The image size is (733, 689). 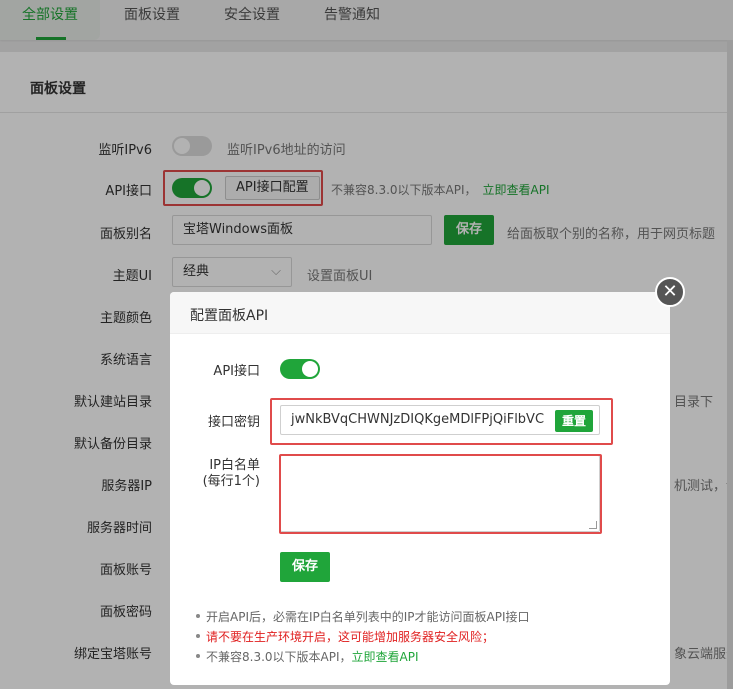 What do you see at coordinates (279, 657) in the screenshot?
I see `note-compat-text: 不兼容8.3.0以下版本API，` at bounding box center [279, 657].